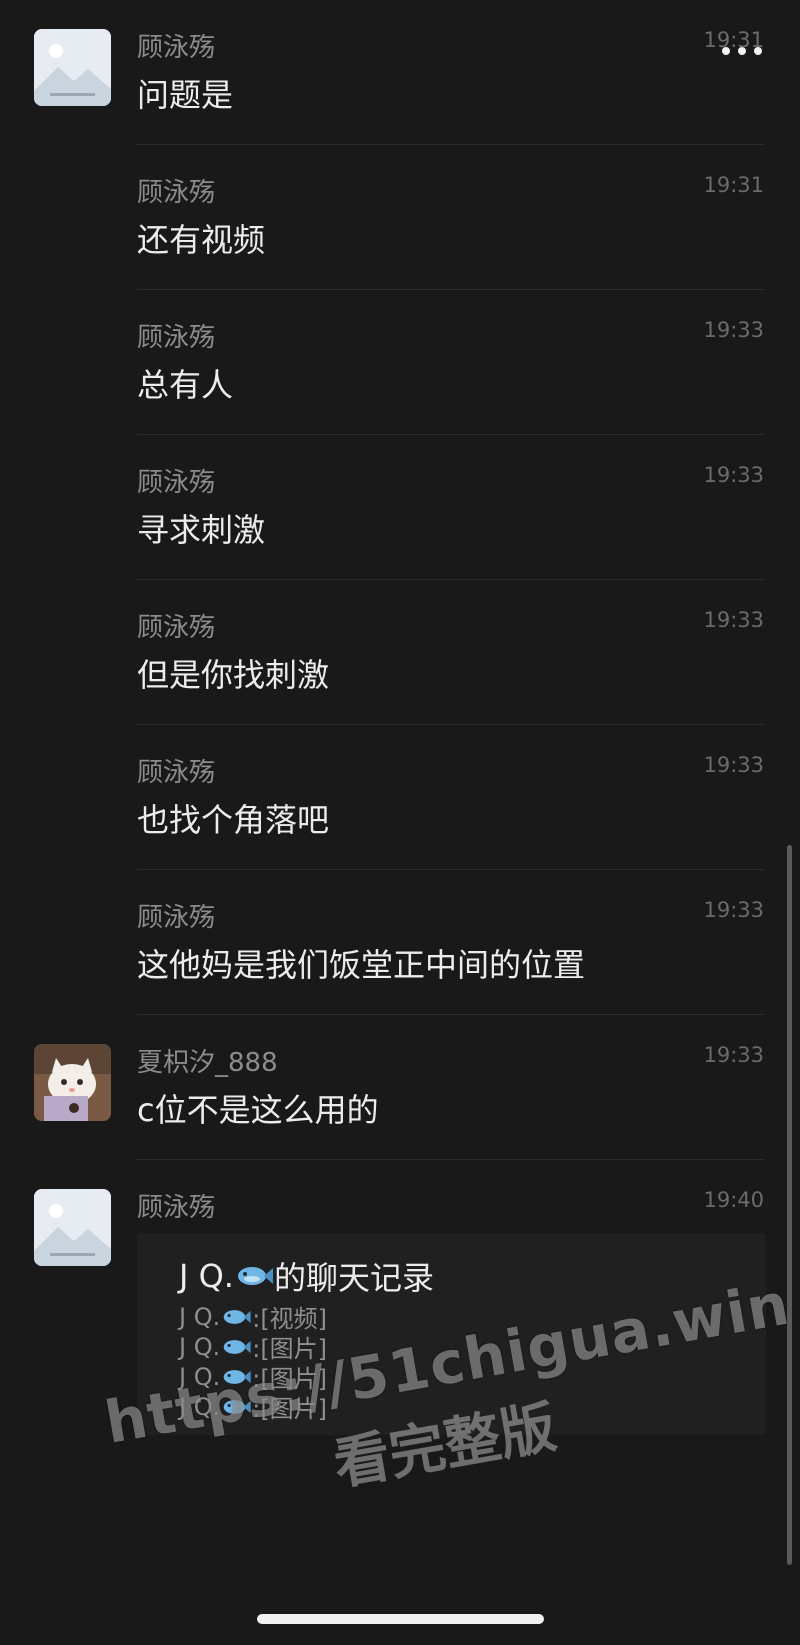 This screenshot has width=800, height=1645. What do you see at coordinates (353, 1278) in the screenshot?
I see `chat-record-suffix: 的聊天记录` at bounding box center [353, 1278].